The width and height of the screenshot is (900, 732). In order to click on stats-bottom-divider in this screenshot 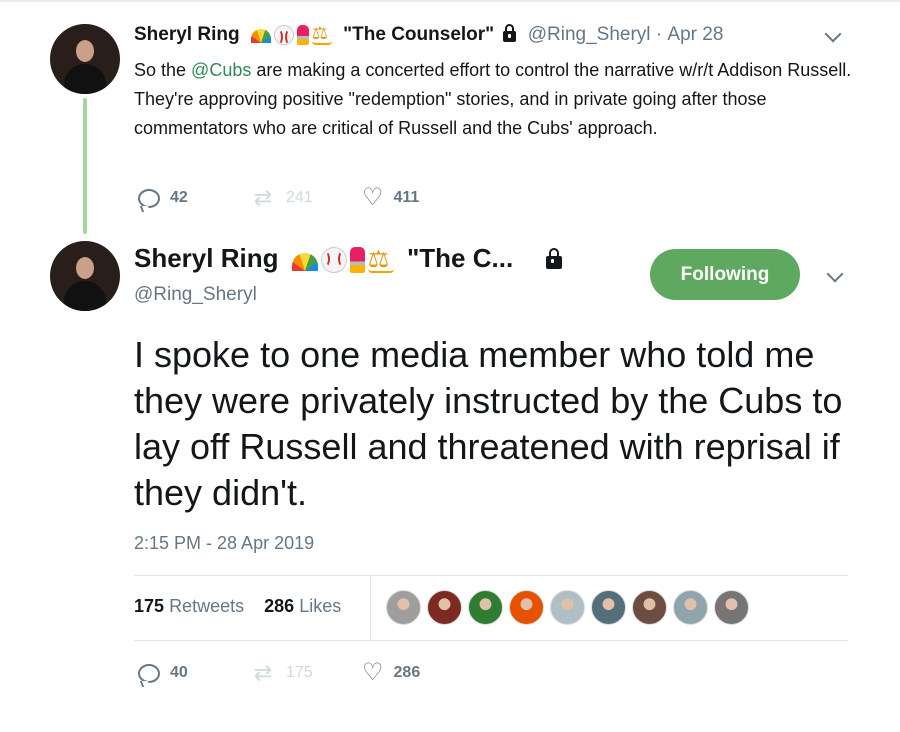, I will do `click(491, 640)`.